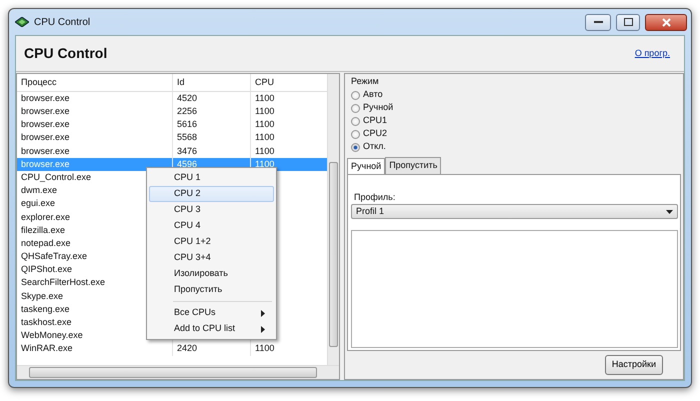 This screenshot has height=401, width=700. I want to click on window-title: CPU Control, so click(63, 23).